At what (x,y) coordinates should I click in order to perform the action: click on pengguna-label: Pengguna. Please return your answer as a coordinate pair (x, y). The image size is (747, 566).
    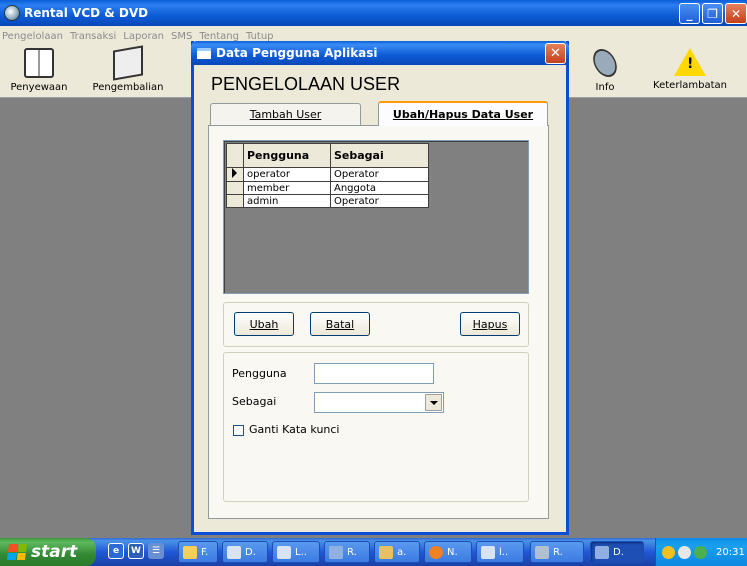
    Looking at the image, I should click on (259, 373).